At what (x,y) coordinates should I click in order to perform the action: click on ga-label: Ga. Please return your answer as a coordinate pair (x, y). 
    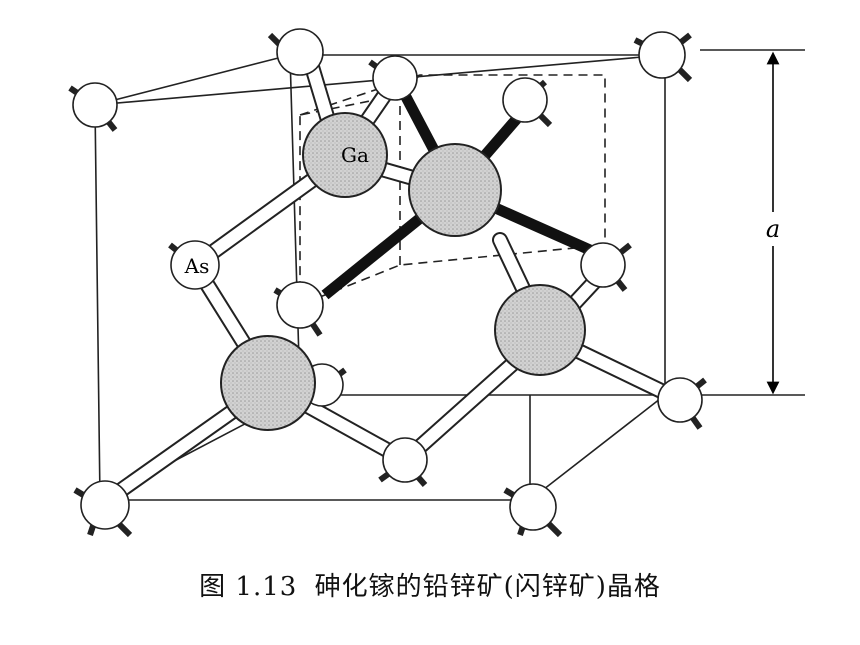
    Looking at the image, I should click on (355, 155).